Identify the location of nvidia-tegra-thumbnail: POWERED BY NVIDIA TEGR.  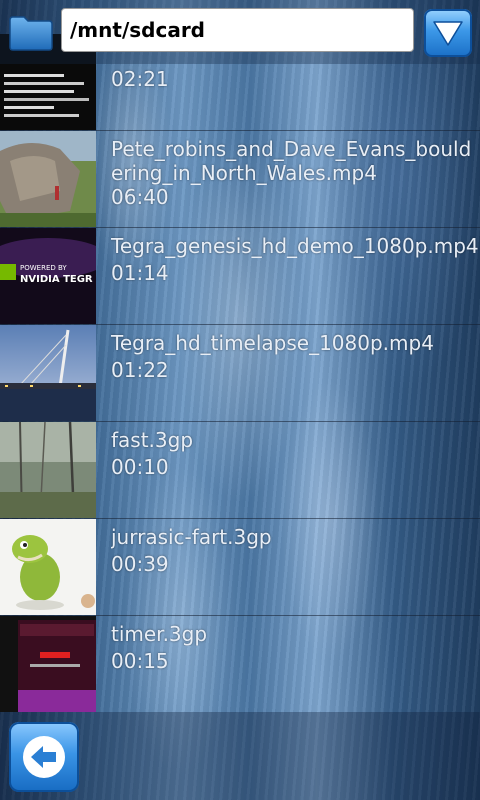
(48, 276).